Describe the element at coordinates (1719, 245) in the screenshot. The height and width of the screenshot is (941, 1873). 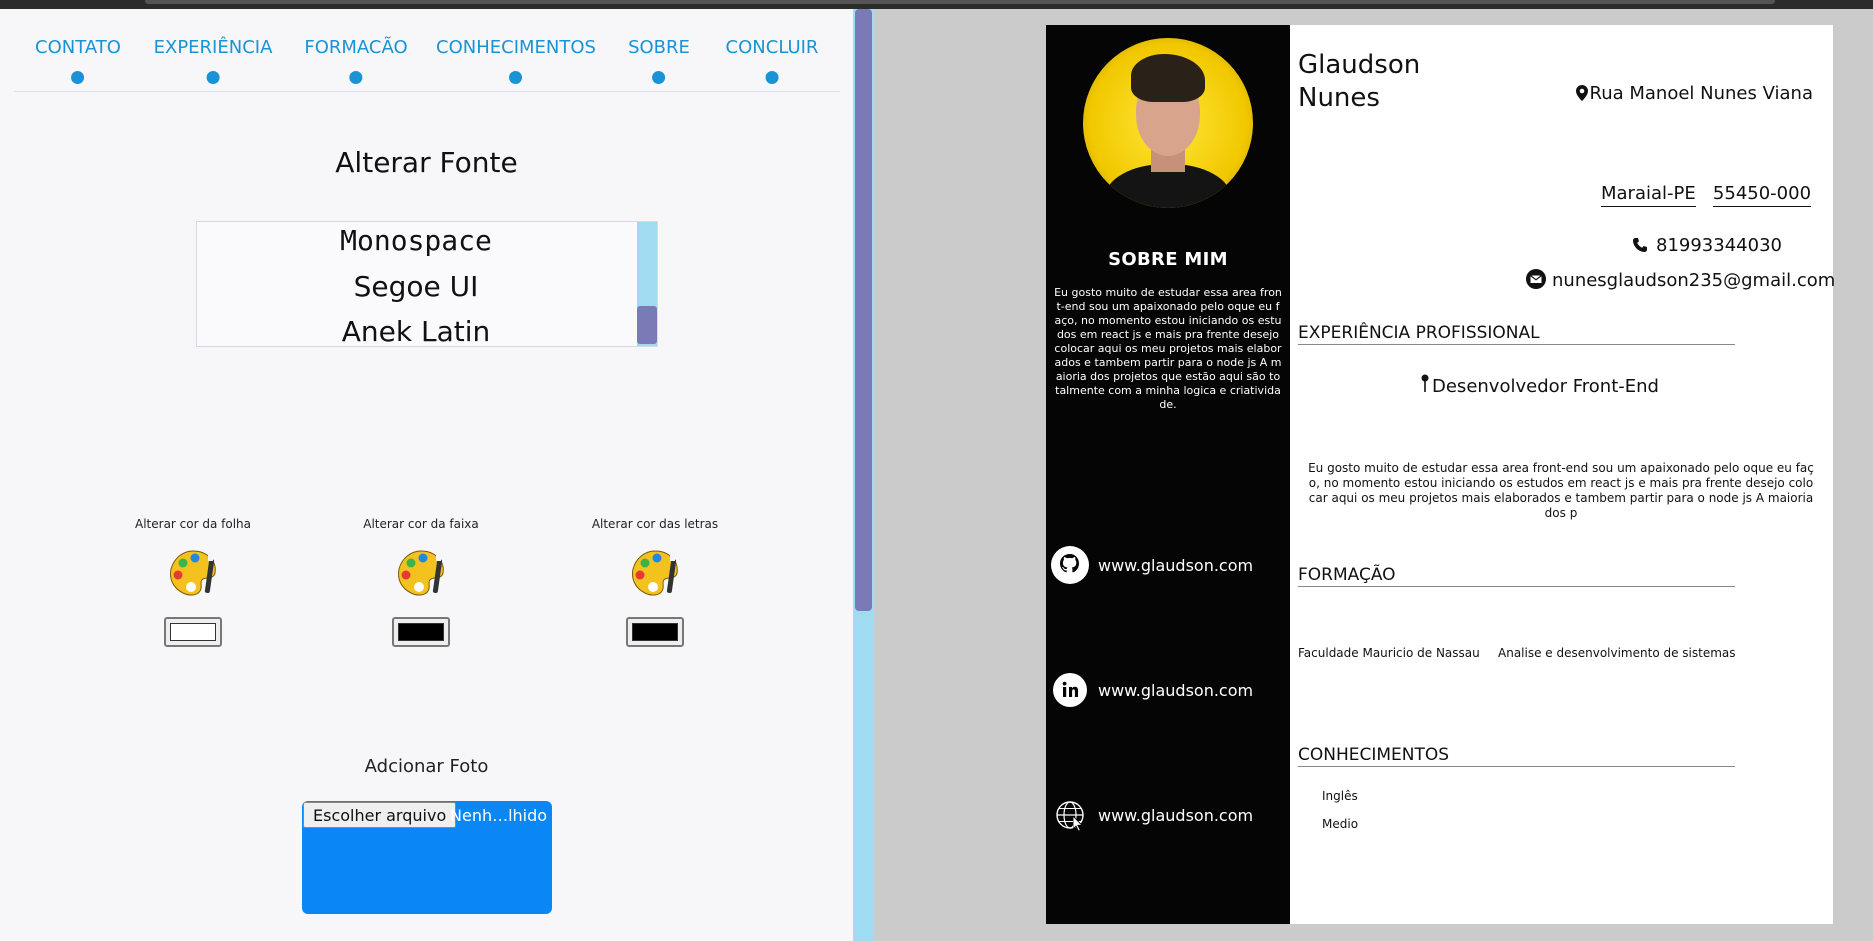
I see `phone-number: 81993344030` at that location.